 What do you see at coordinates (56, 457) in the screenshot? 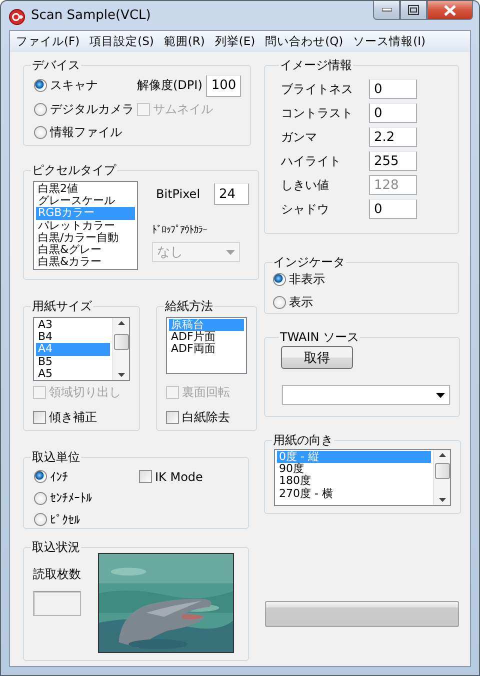
I see `group-title: 取込単位` at bounding box center [56, 457].